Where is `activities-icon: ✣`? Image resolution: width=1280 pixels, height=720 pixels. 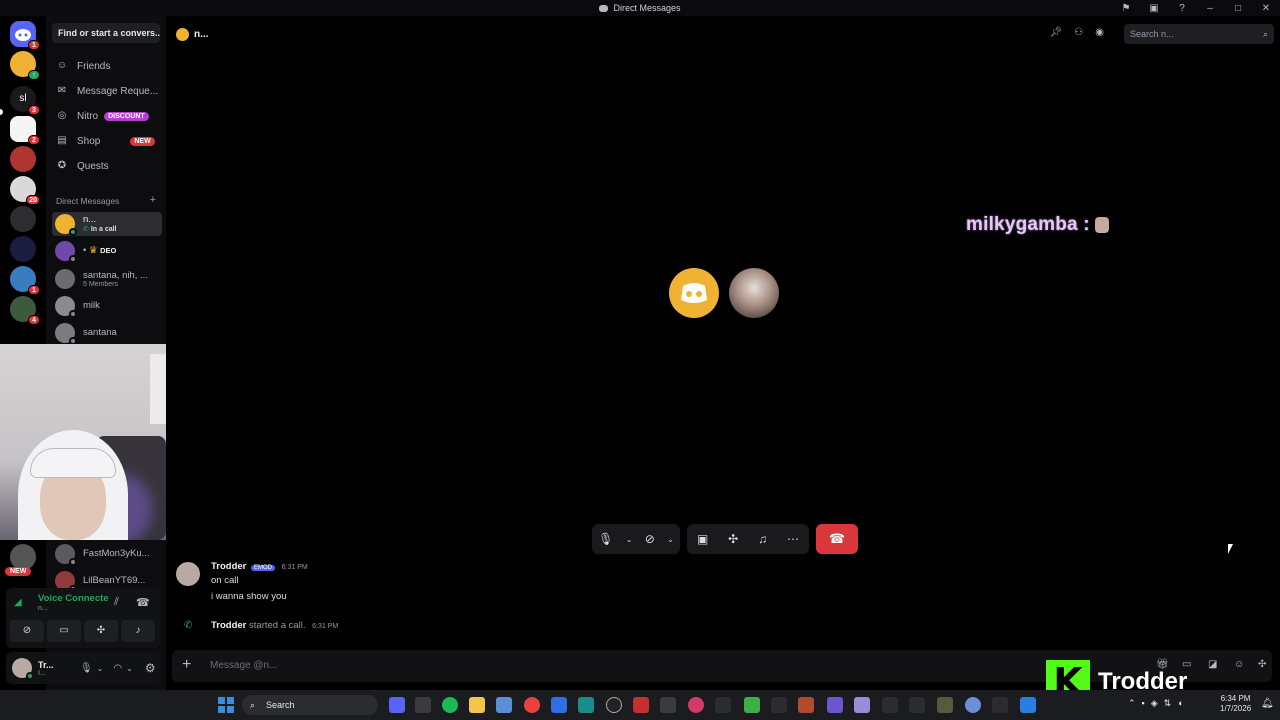
activities-icon: ✣ is located at coordinates (733, 539).